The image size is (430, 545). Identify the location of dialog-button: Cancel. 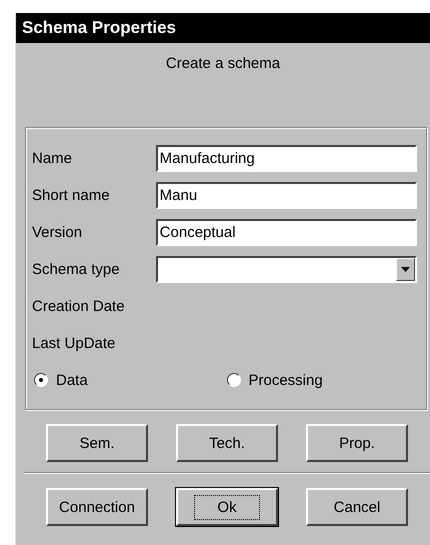
(357, 507).